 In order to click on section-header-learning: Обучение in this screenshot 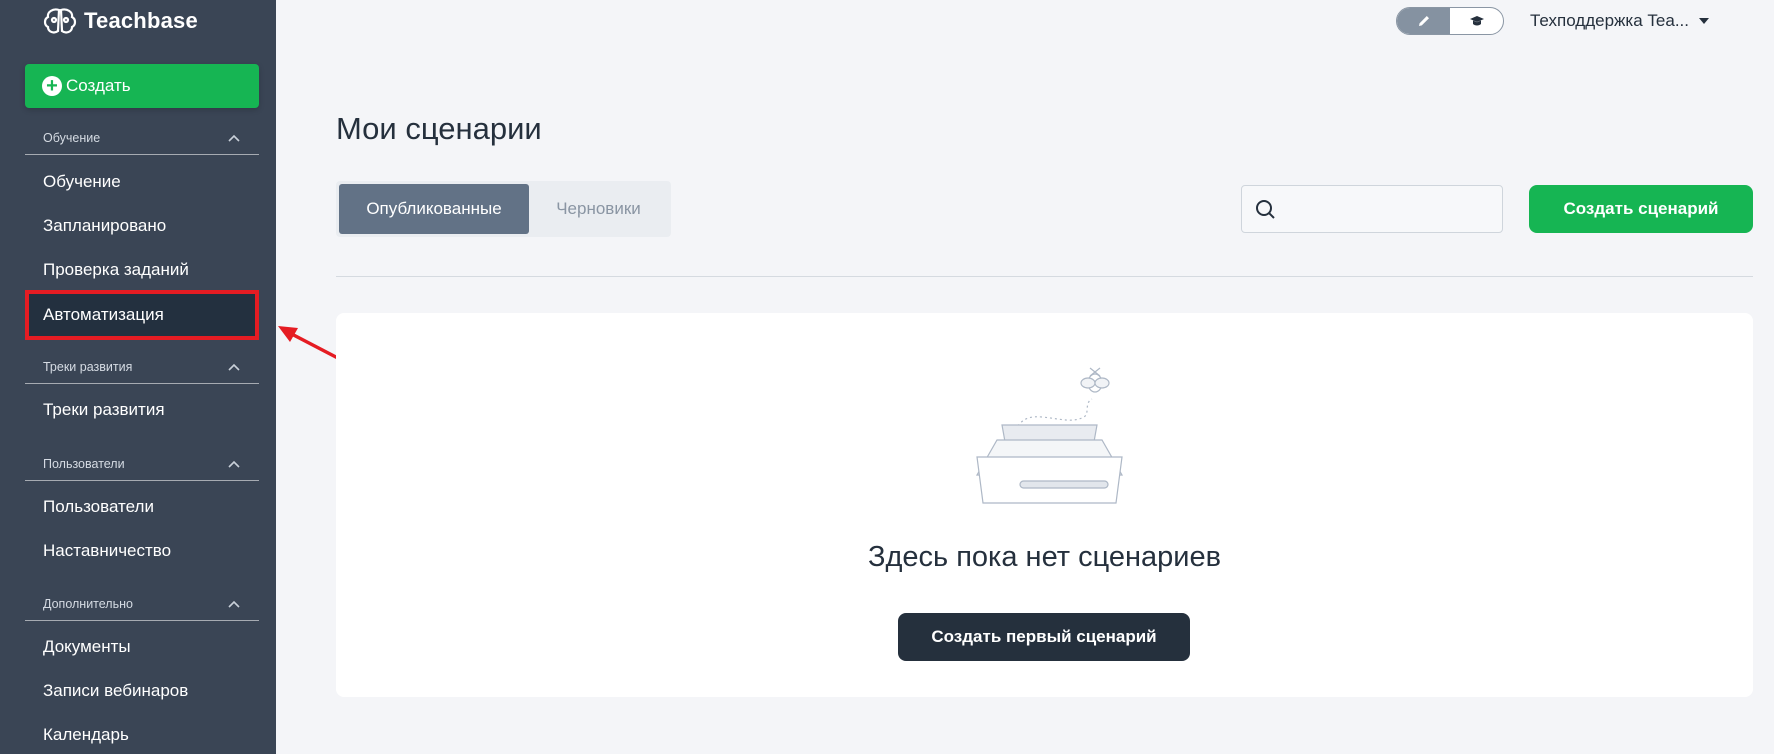, I will do `click(142, 140)`.